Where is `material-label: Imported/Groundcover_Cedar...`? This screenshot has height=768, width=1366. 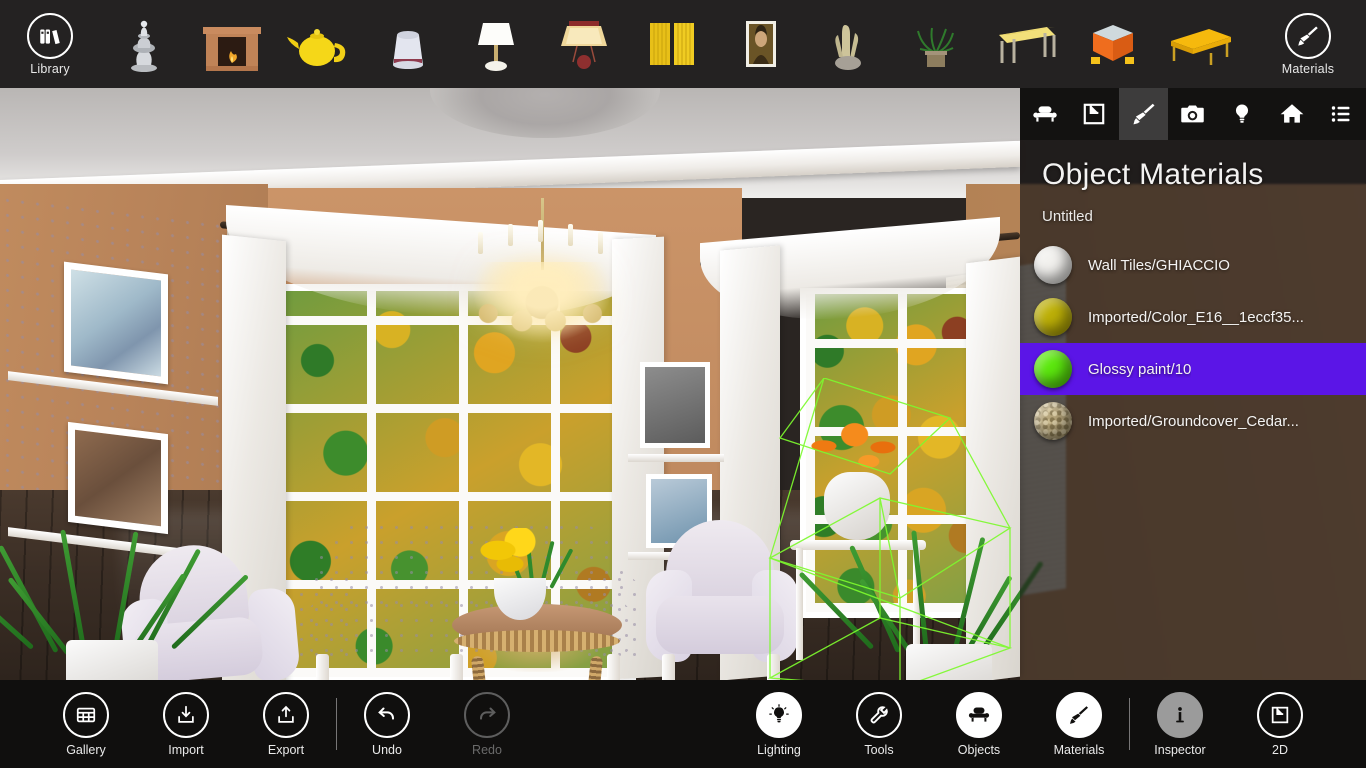 material-label: Imported/Groundcover_Cedar... is located at coordinates (1193, 421).